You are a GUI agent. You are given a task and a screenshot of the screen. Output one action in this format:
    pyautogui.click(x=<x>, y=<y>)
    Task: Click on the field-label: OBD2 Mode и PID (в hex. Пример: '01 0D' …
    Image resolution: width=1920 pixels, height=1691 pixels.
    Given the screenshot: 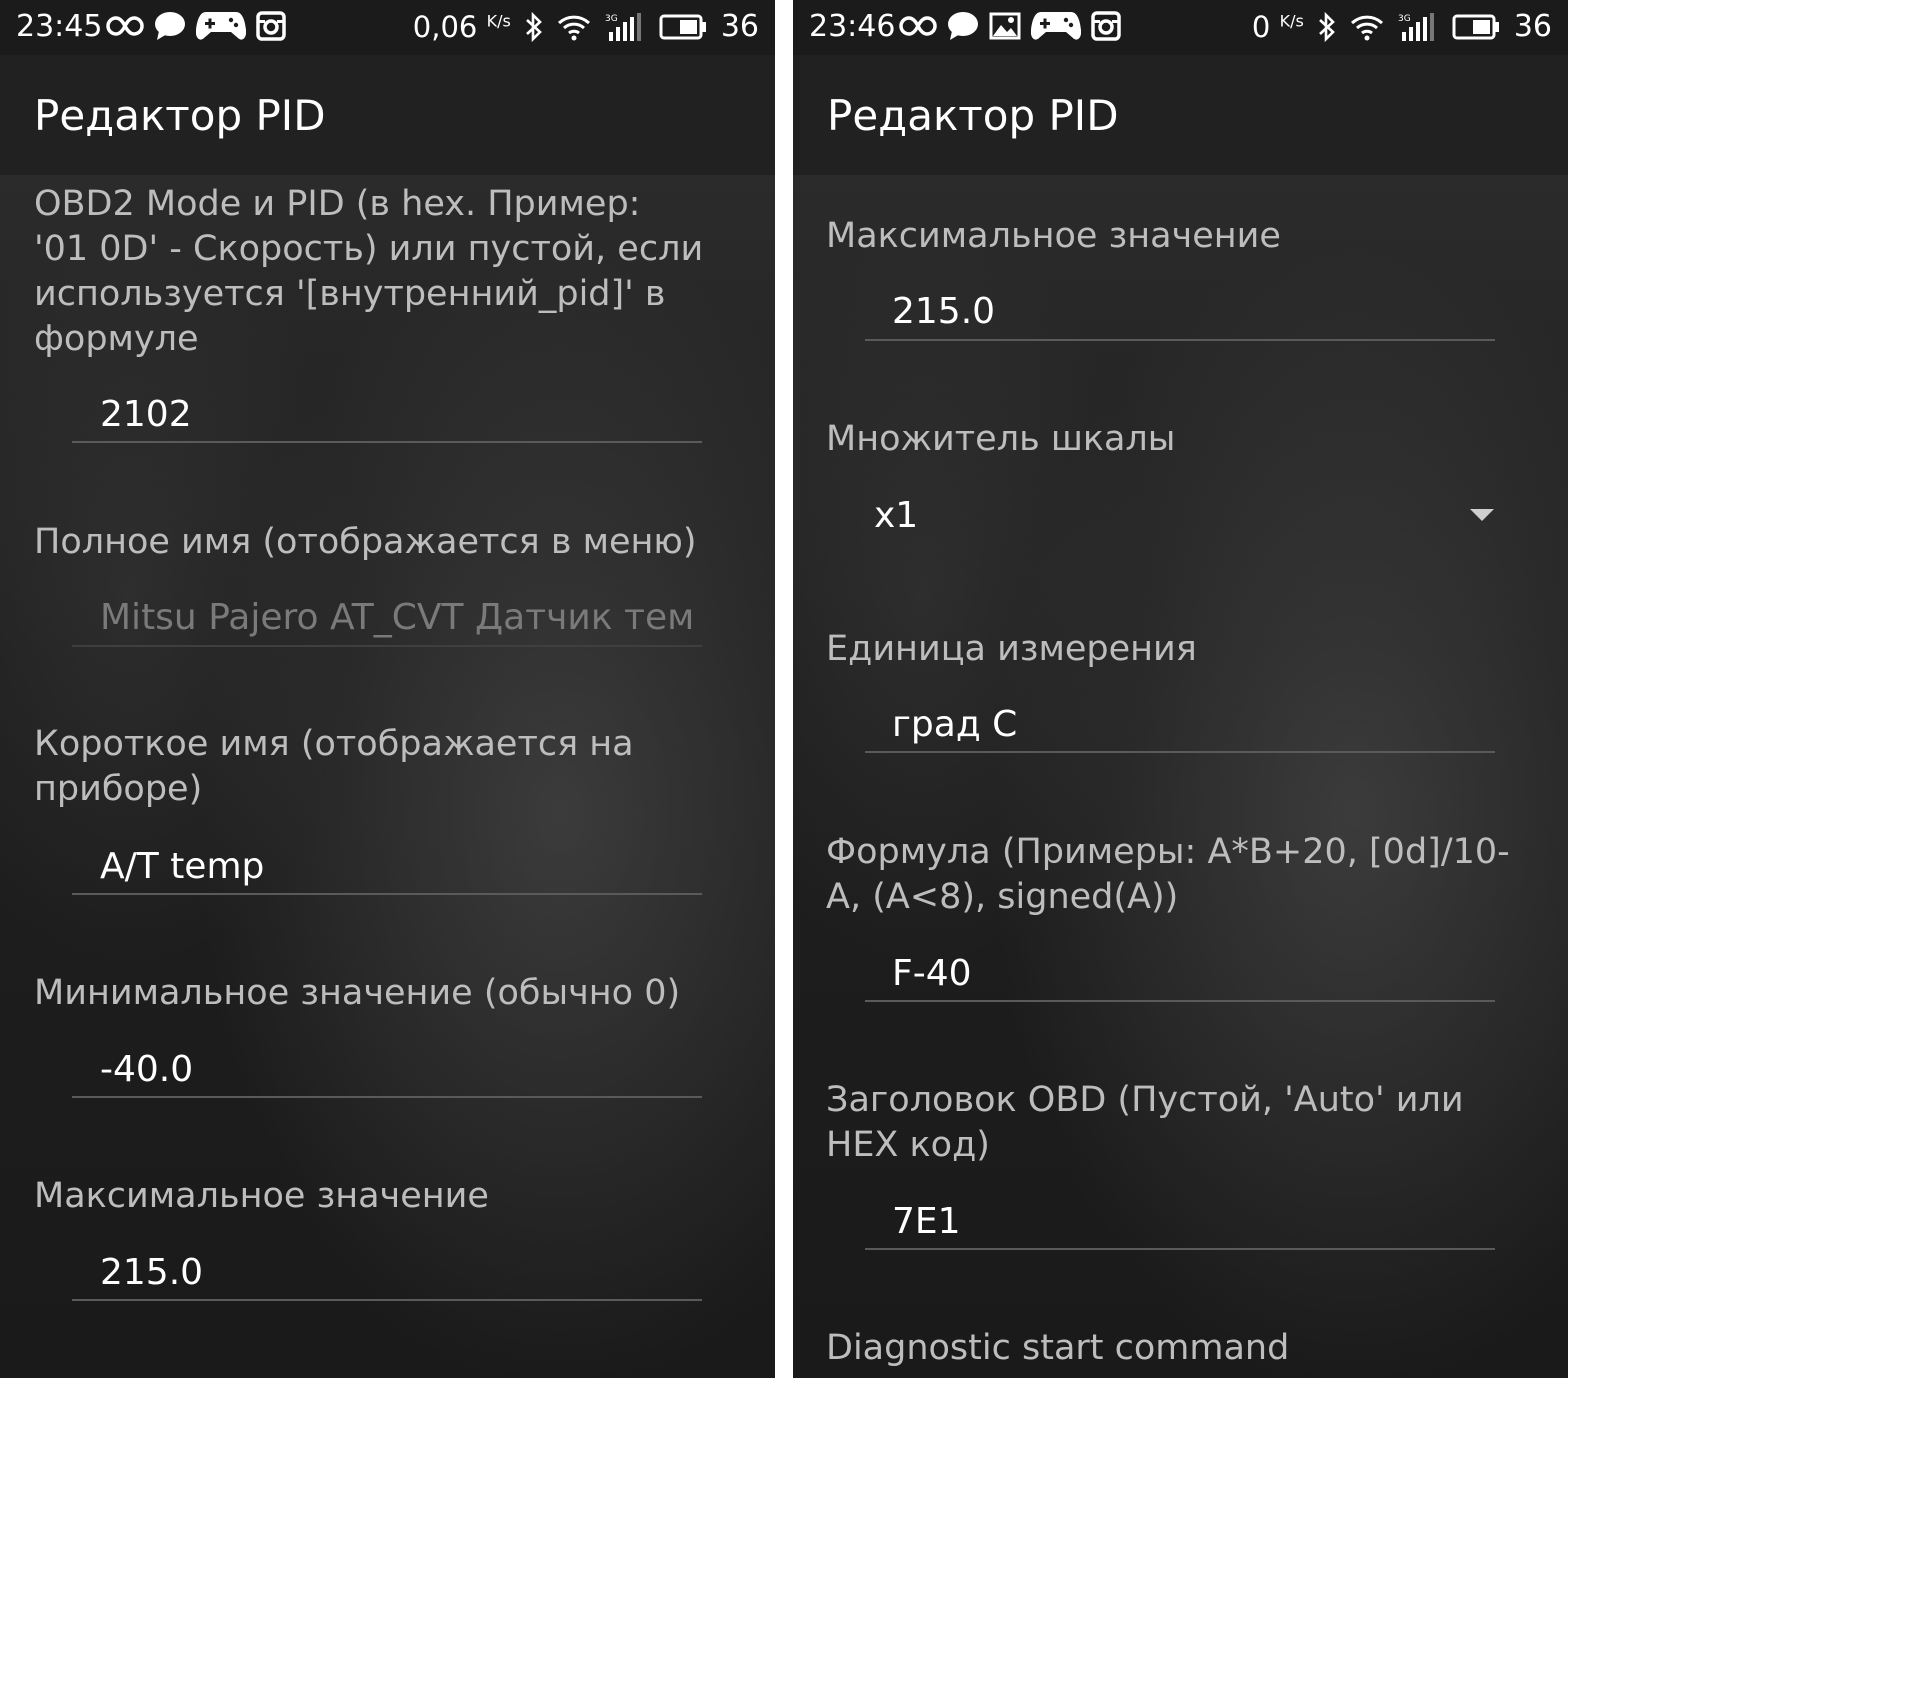 What is the action you would take?
    pyautogui.click(x=369, y=271)
    